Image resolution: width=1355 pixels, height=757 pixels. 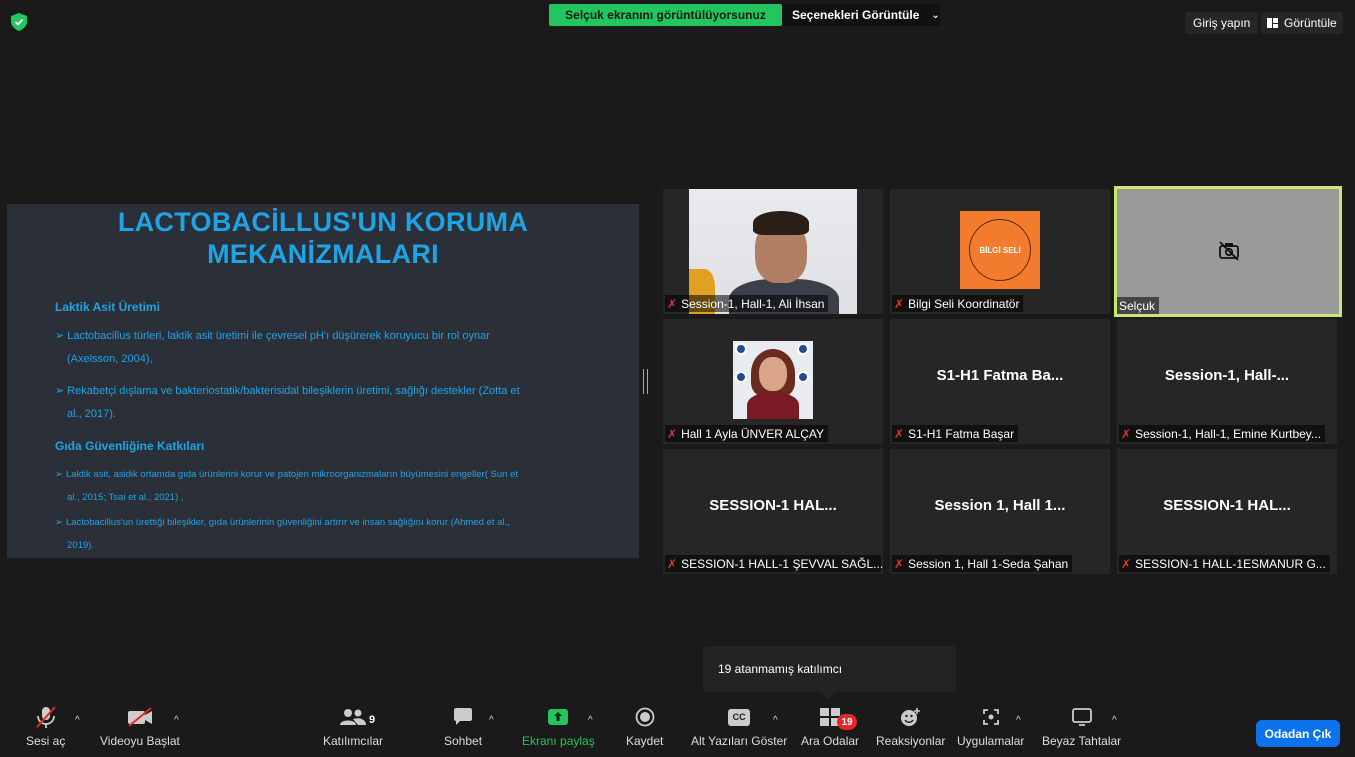 I want to click on participant-name: Session 1, Hall 1-Seda Şahan, so click(x=988, y=563).